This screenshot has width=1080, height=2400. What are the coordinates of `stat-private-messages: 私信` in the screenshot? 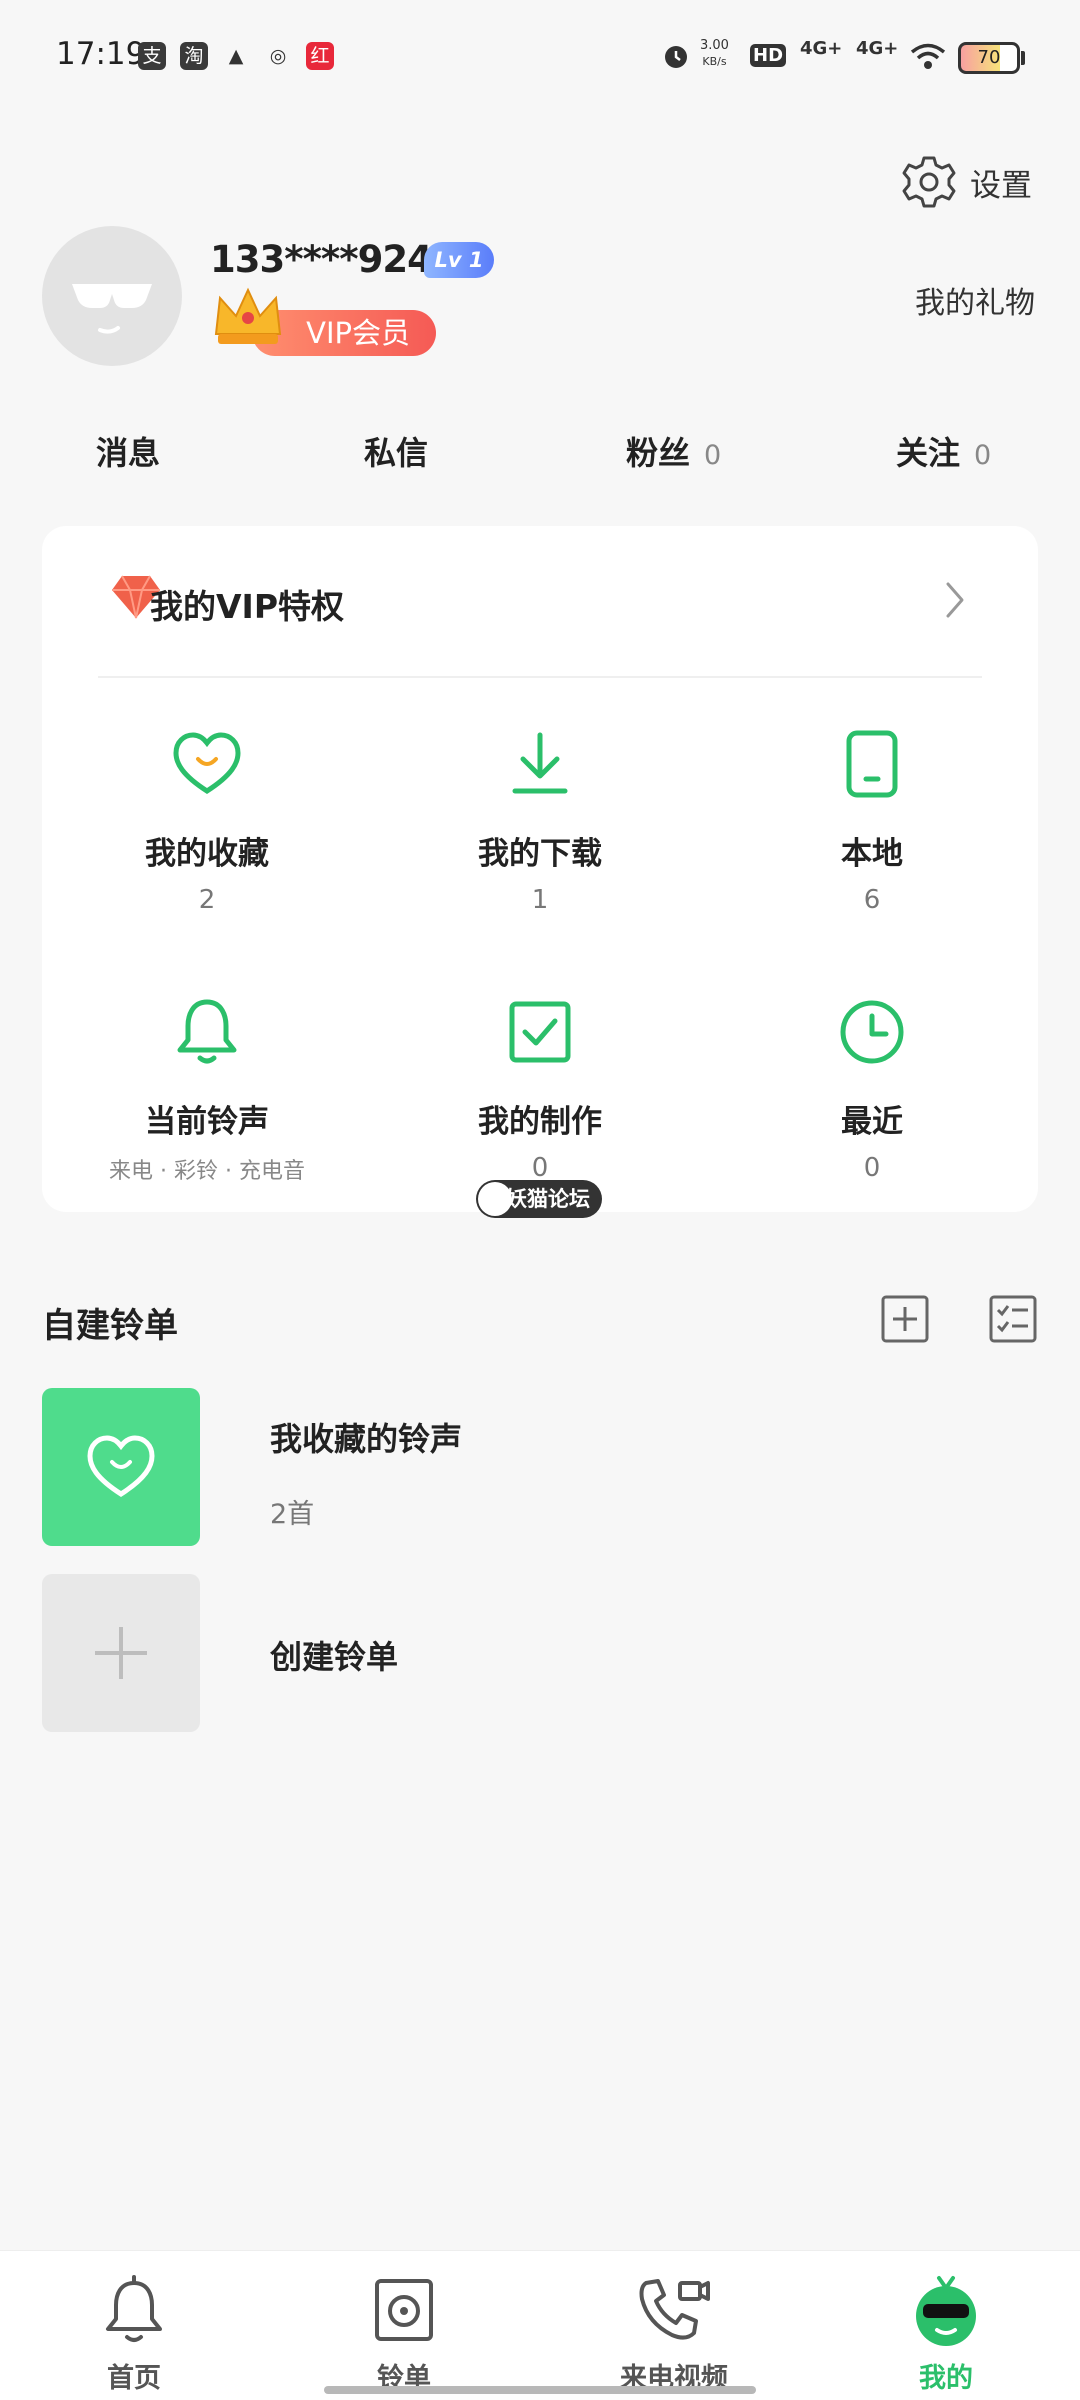 It's located at (403, 451).